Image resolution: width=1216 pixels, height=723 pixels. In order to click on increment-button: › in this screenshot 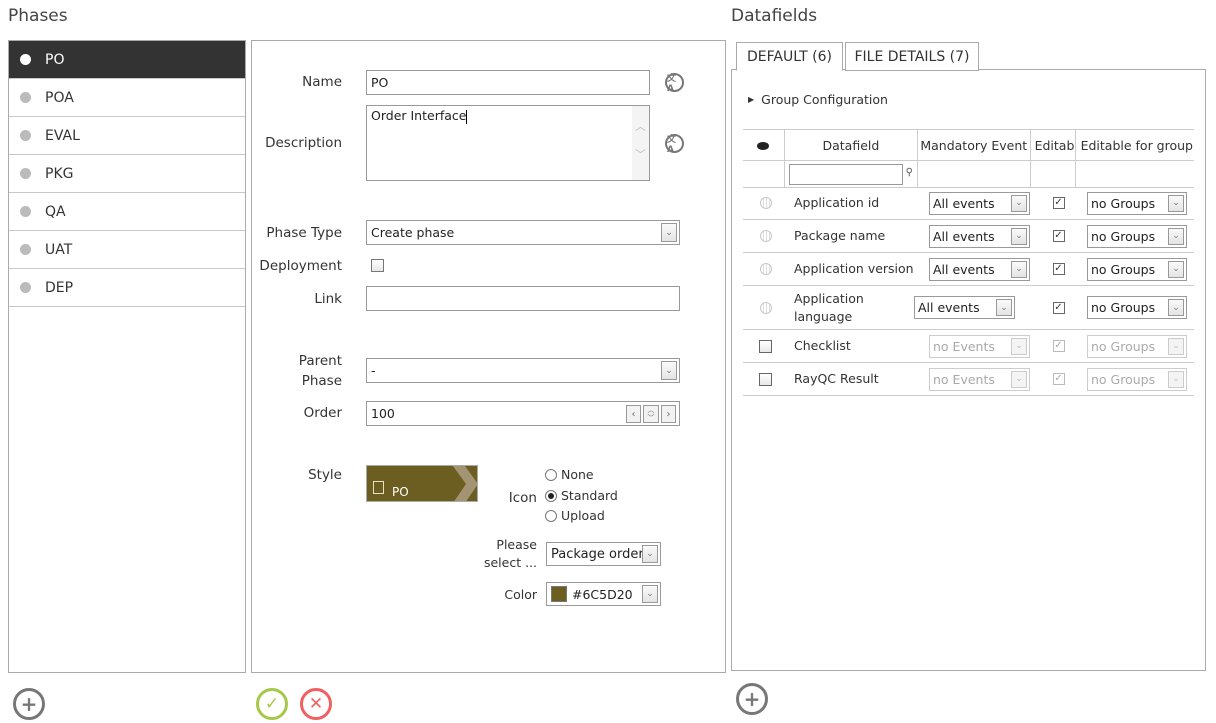, I will do `click(668, 414)`.